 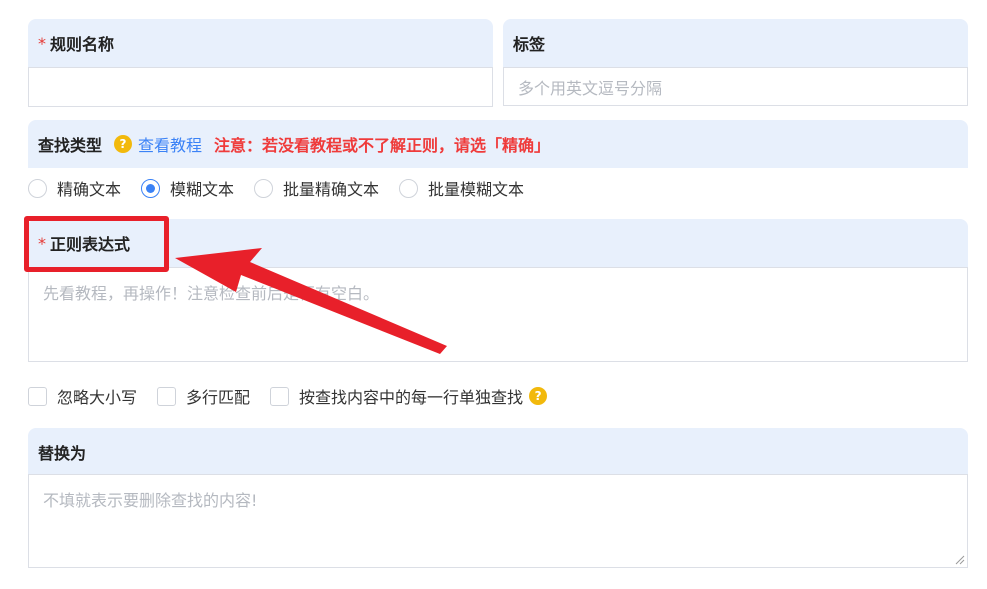 I want to click on replace-placeholder: 不填就表示要删除查找的内容!, so click(x=150, y=500).